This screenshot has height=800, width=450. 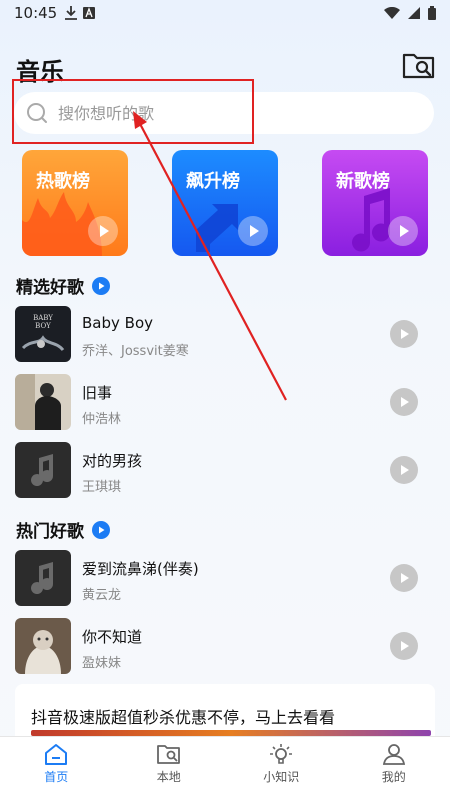 What do you see at coordinates (43, 334) in the screenshot?
I see `album-cover: BABY BOY` at bounding box center [43, 334].